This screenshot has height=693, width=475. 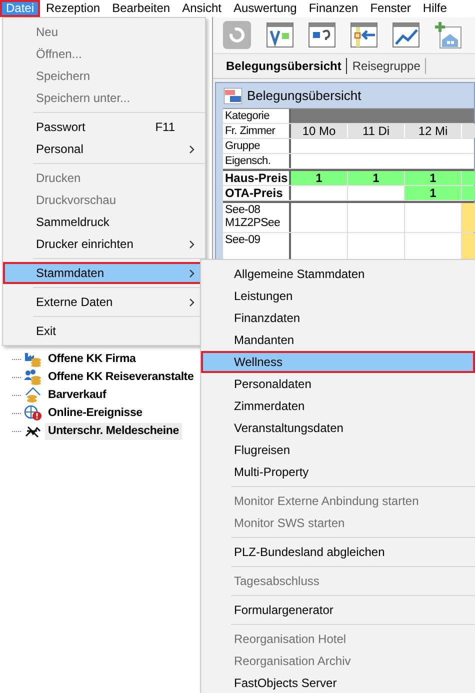 What do you see at coordinates (33, 359) in the screenshot?
I see `factory-coins-icon` at bounding box center [33, 359].